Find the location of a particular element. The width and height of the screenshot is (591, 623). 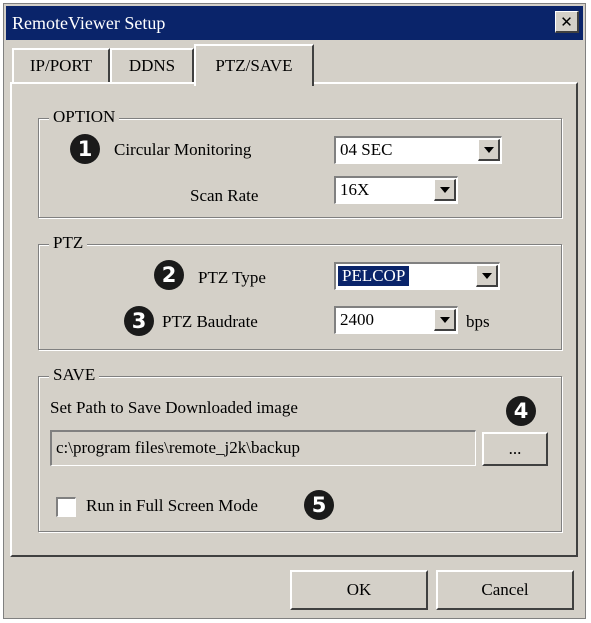

tab-label: IP/PORT is located at coordinates (61, 65).